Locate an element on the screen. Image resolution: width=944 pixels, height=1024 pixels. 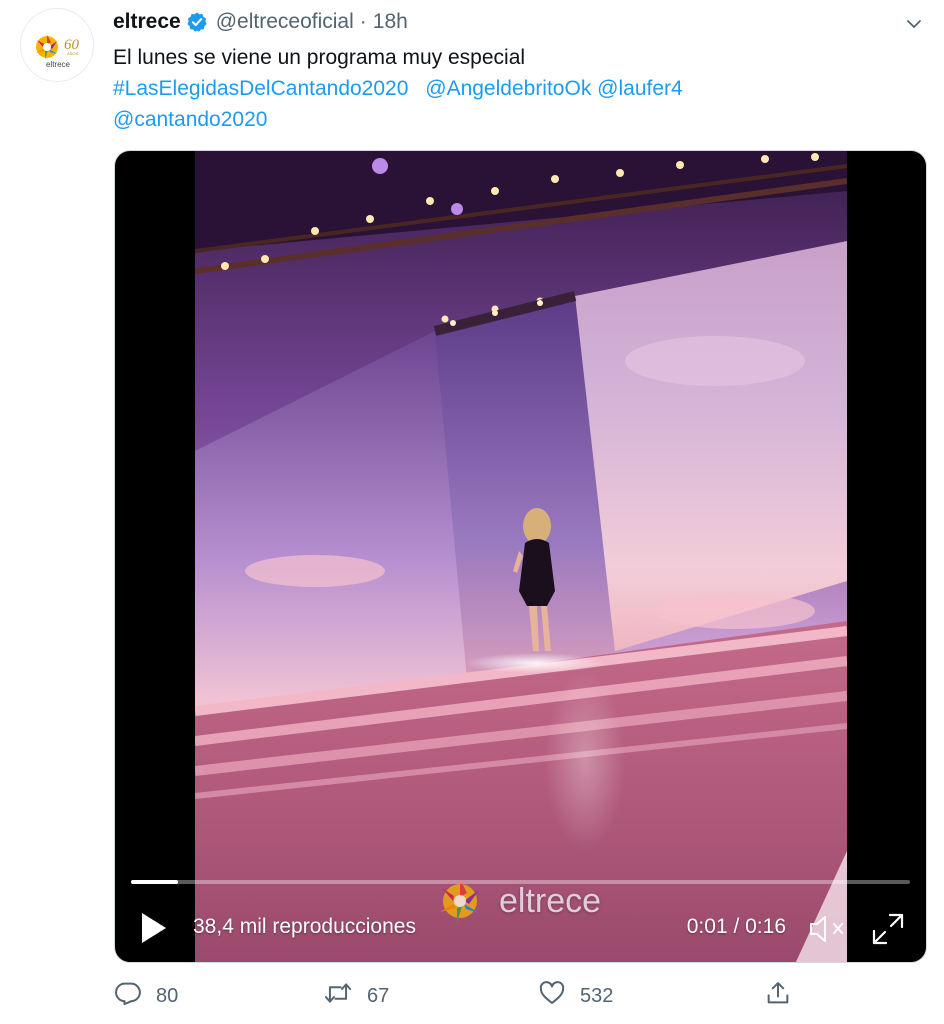
mention-link-laufer4: @laufer4 is located at coordinates (640, 88).